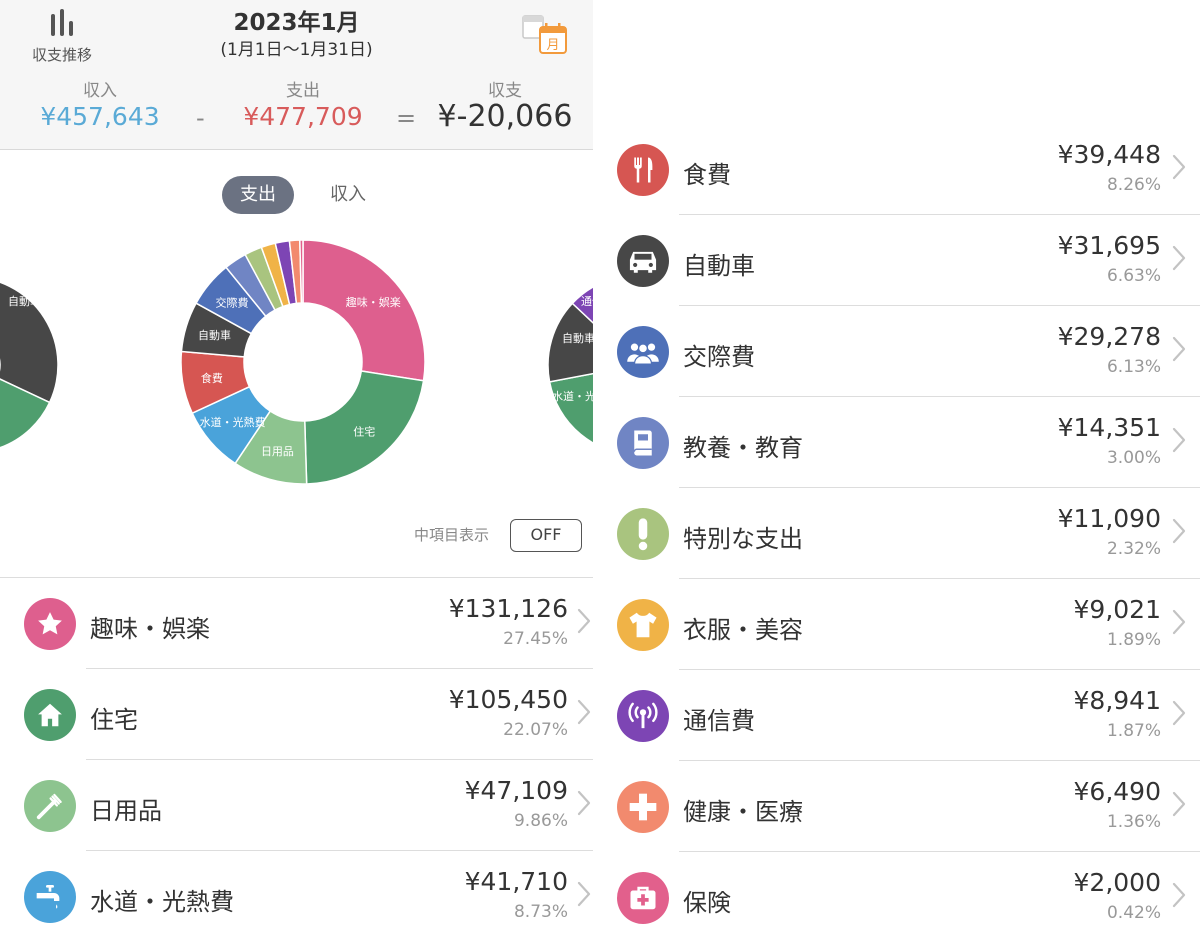 Image resolution: width=1200 pixels, height=937 pixels. What do you see at coordinates (1133, 640) in the screenshot?
I see `category-percent: 1.89%` at bounding box center [1133, 640].